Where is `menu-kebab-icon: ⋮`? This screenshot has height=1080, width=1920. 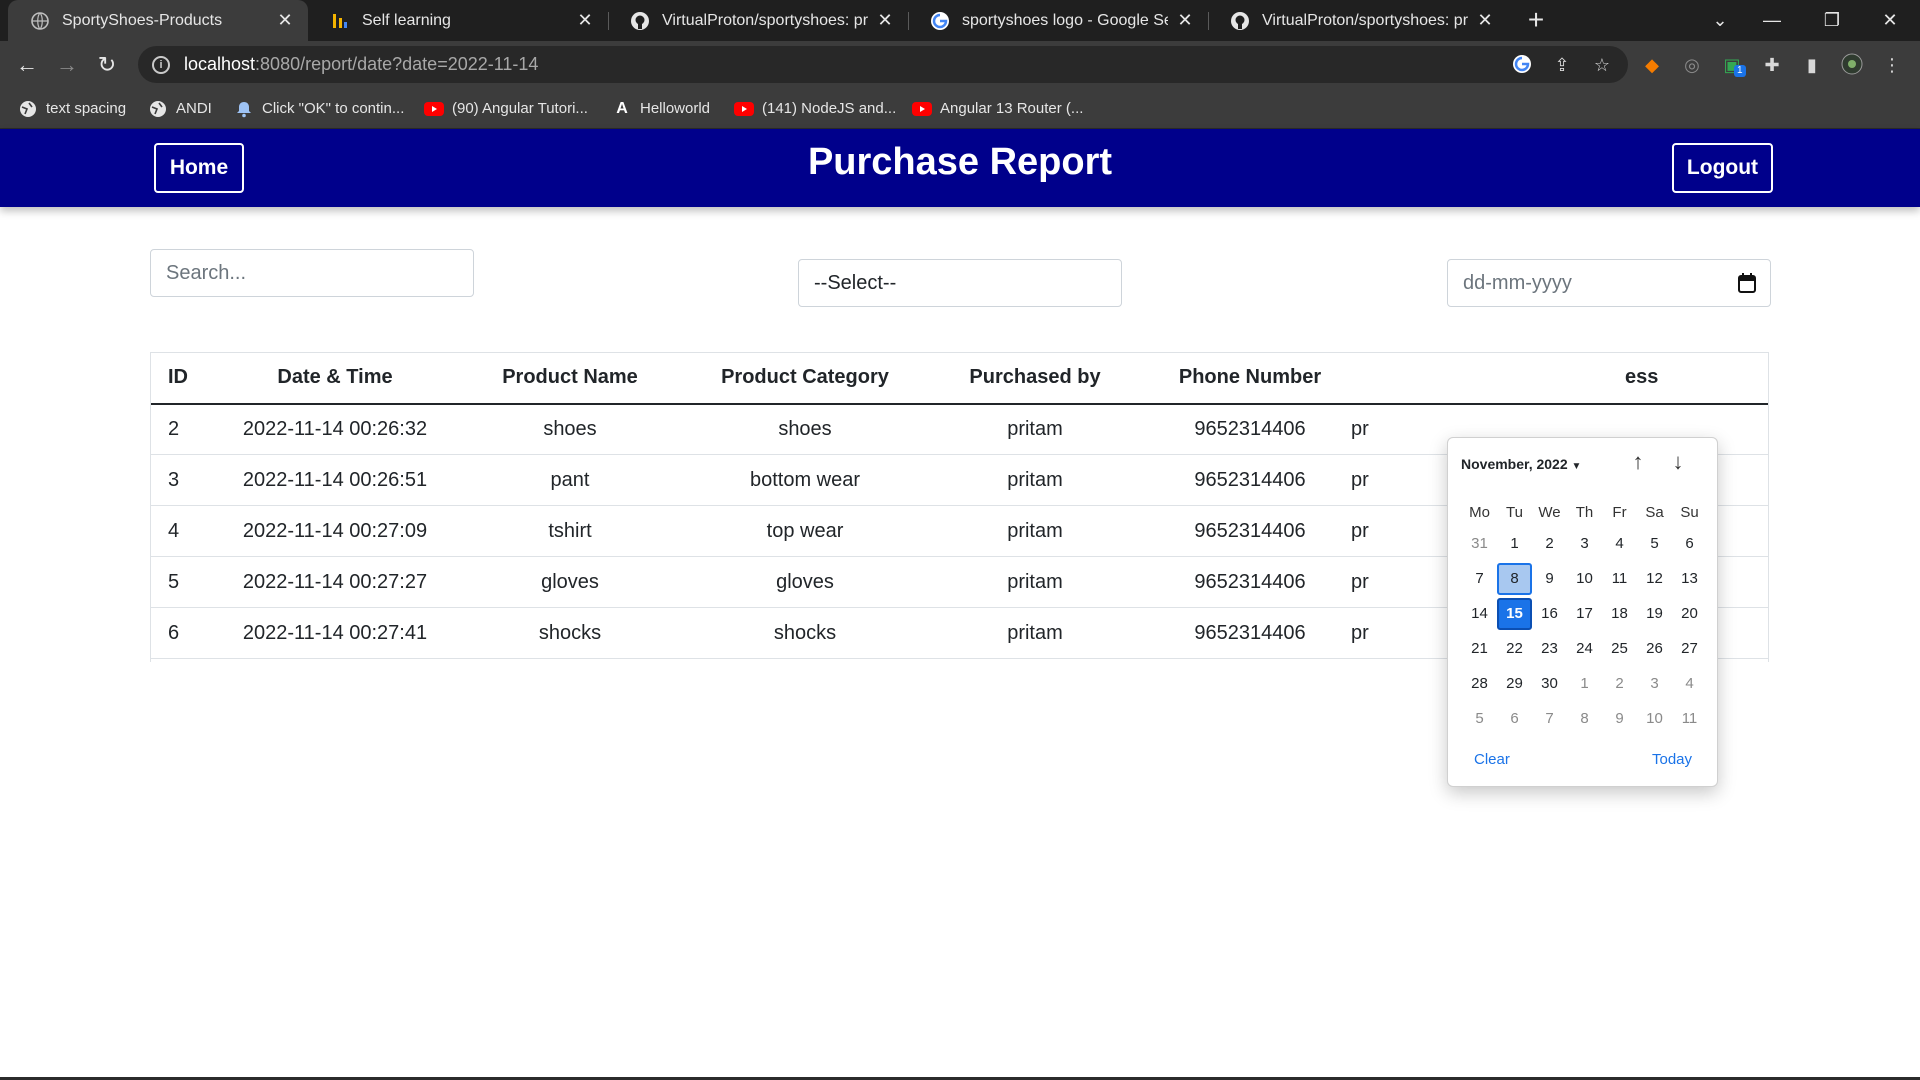 menu-kebab-icon: ⋮ is located at coordinates (1892, 65).